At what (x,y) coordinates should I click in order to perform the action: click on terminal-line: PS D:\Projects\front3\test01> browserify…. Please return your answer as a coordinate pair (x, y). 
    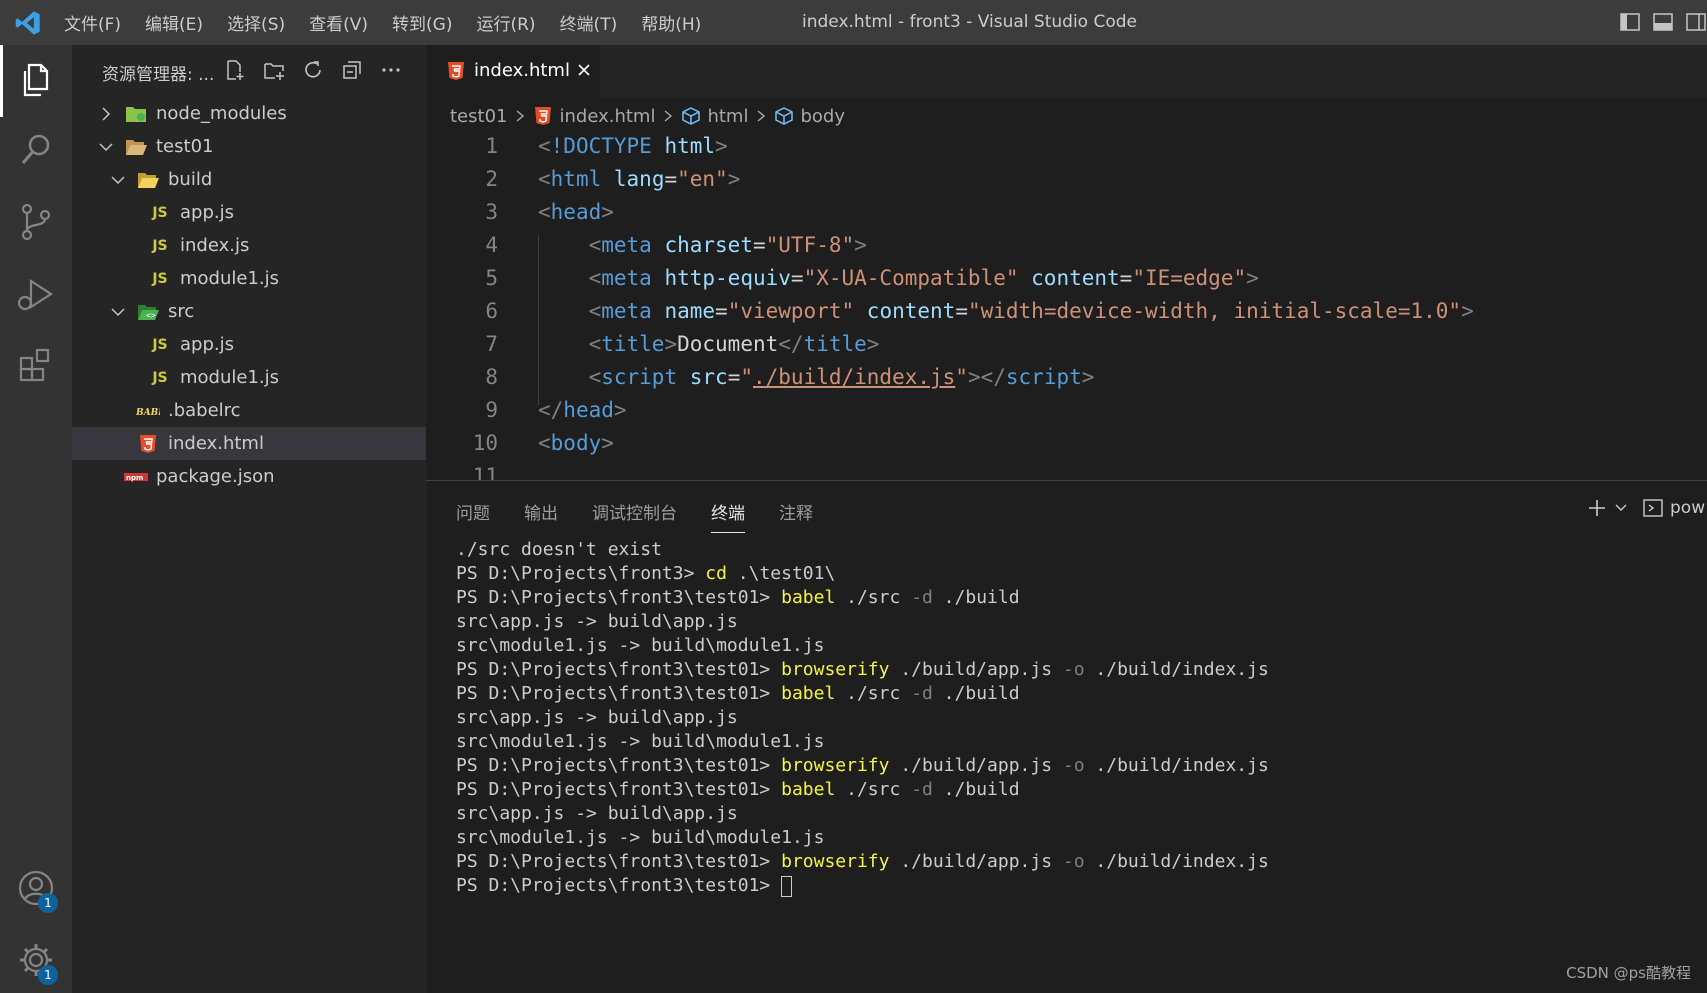
    Looking at the image, I should click on (862, 861).